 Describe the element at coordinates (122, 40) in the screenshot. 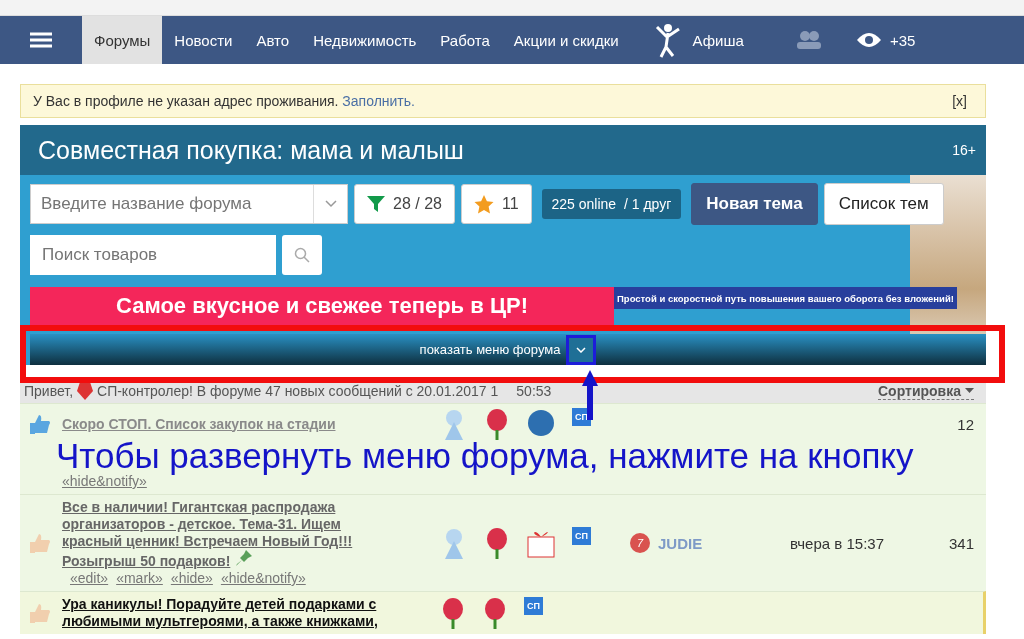

I see `nav-link: Форумы` at that location.